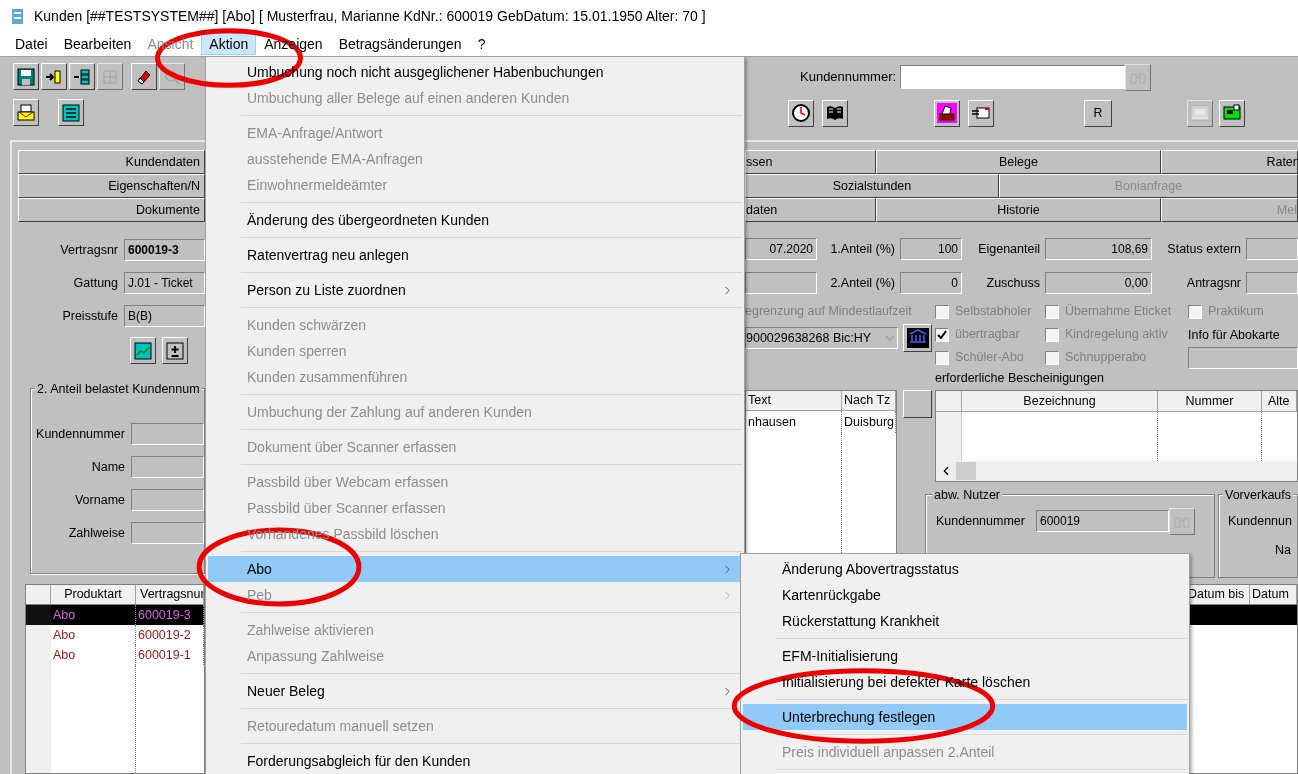  I want to click on save-button, so click(26, 76).